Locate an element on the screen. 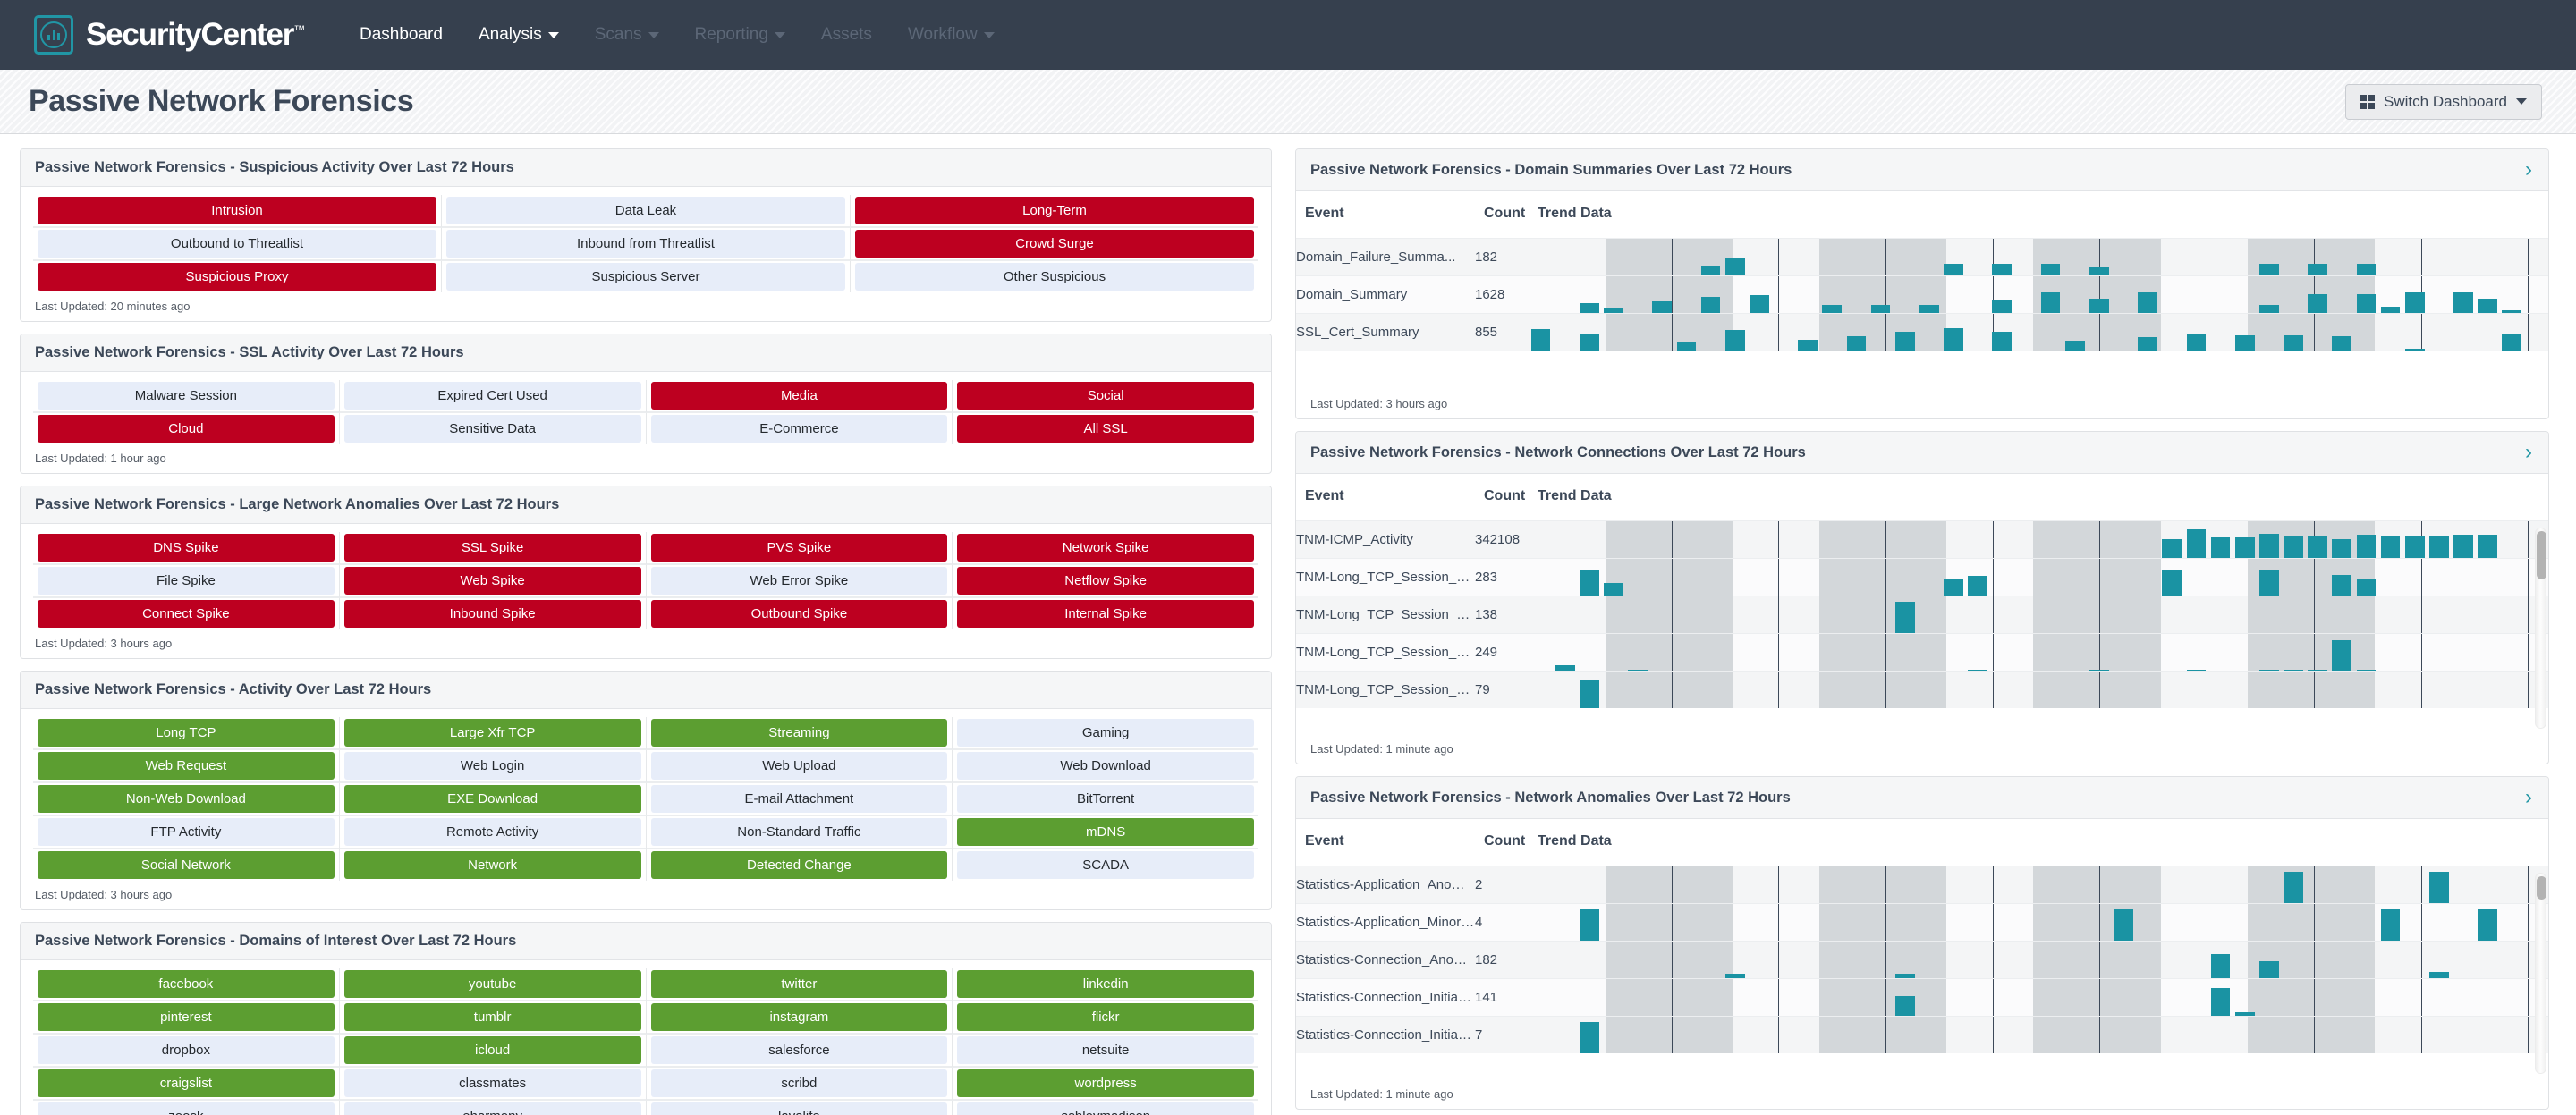 Image resolution: width=2576 pixels, height=1115 pixels. nav-item-reporting: Reporting is located at coordinates (740, 35).